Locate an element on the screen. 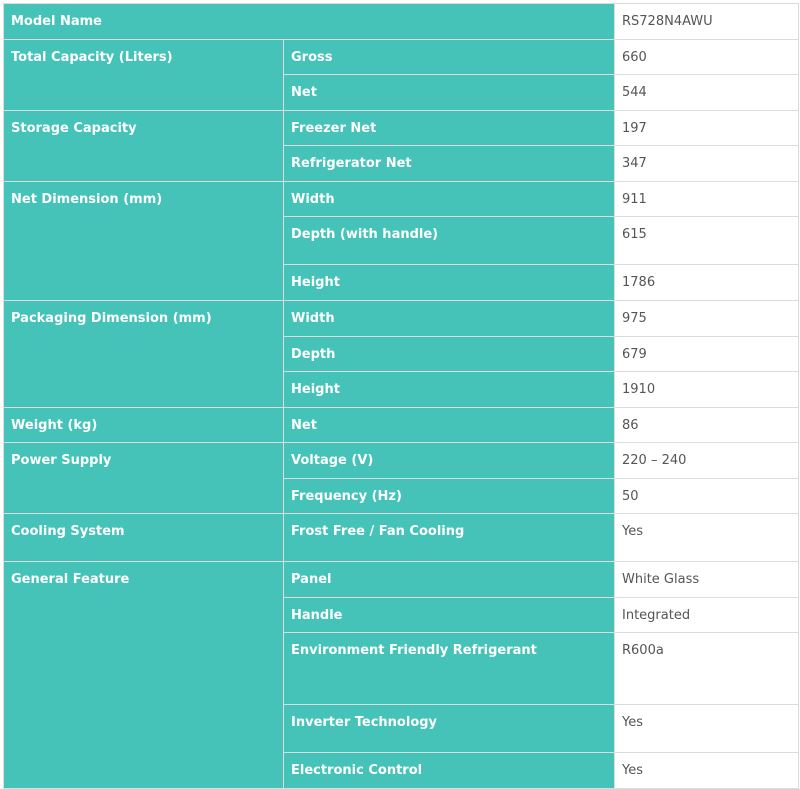  attribute-value: 220 – 240 is located at coordinates (706, 460).